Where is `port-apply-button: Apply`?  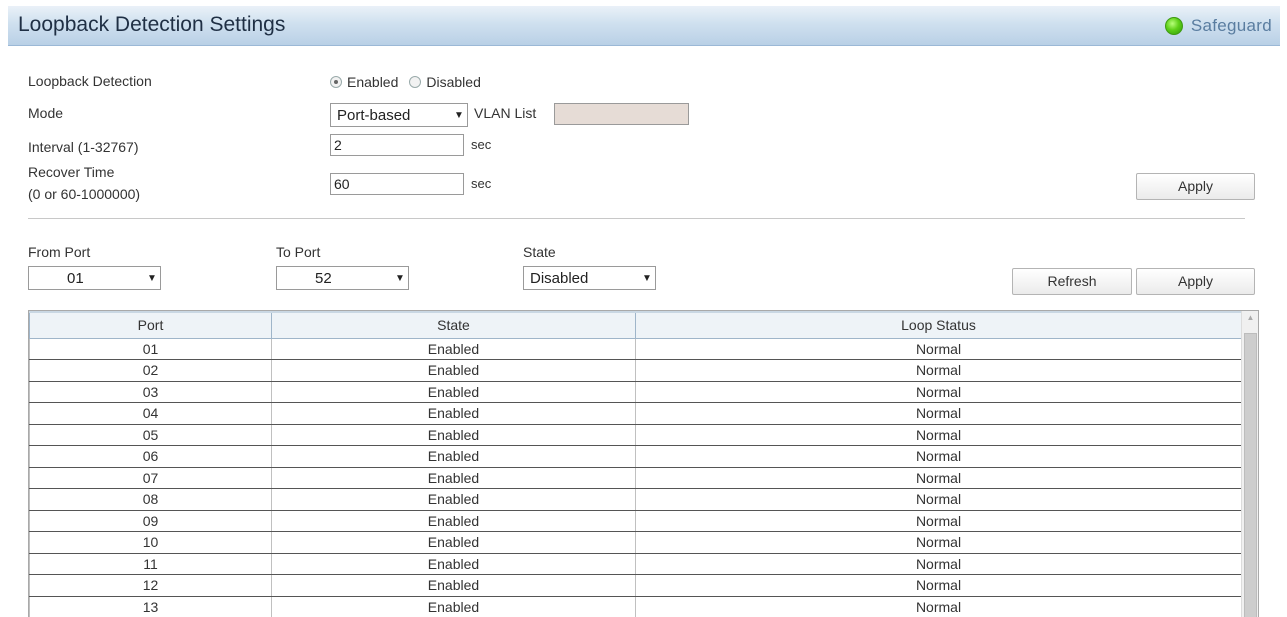
port-apply-button: Apply is located at coordinates (1195, 281).